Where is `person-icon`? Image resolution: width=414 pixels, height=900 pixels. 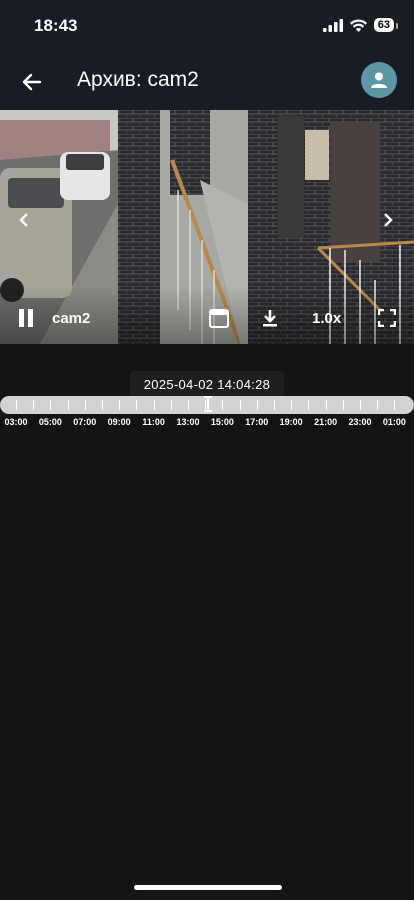
person-icon is located at coordinates (379, 80).